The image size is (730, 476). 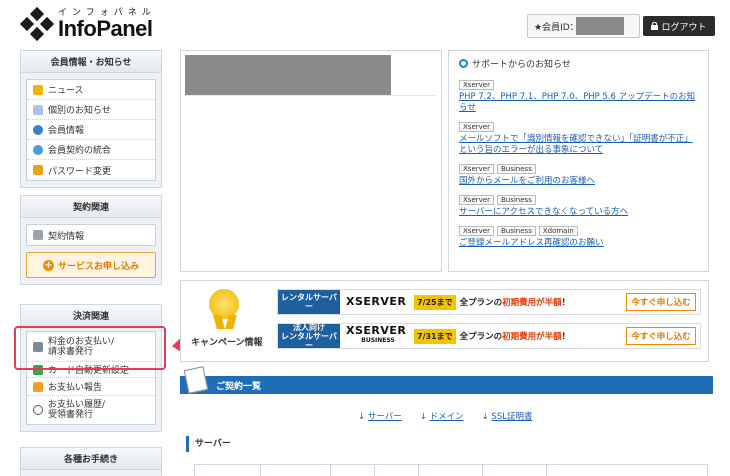 I want to click on sidebar-item-merge-contract: 会員契約の統合, so click(x=91, y=150).